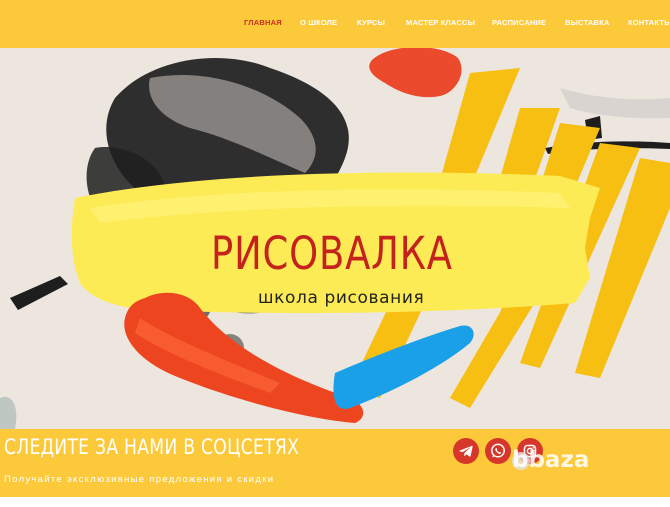 The height and width of the screenshot is (507, 670). I want to click on nav-item-home: ГЛАВНАЯ, so click(263, 22).